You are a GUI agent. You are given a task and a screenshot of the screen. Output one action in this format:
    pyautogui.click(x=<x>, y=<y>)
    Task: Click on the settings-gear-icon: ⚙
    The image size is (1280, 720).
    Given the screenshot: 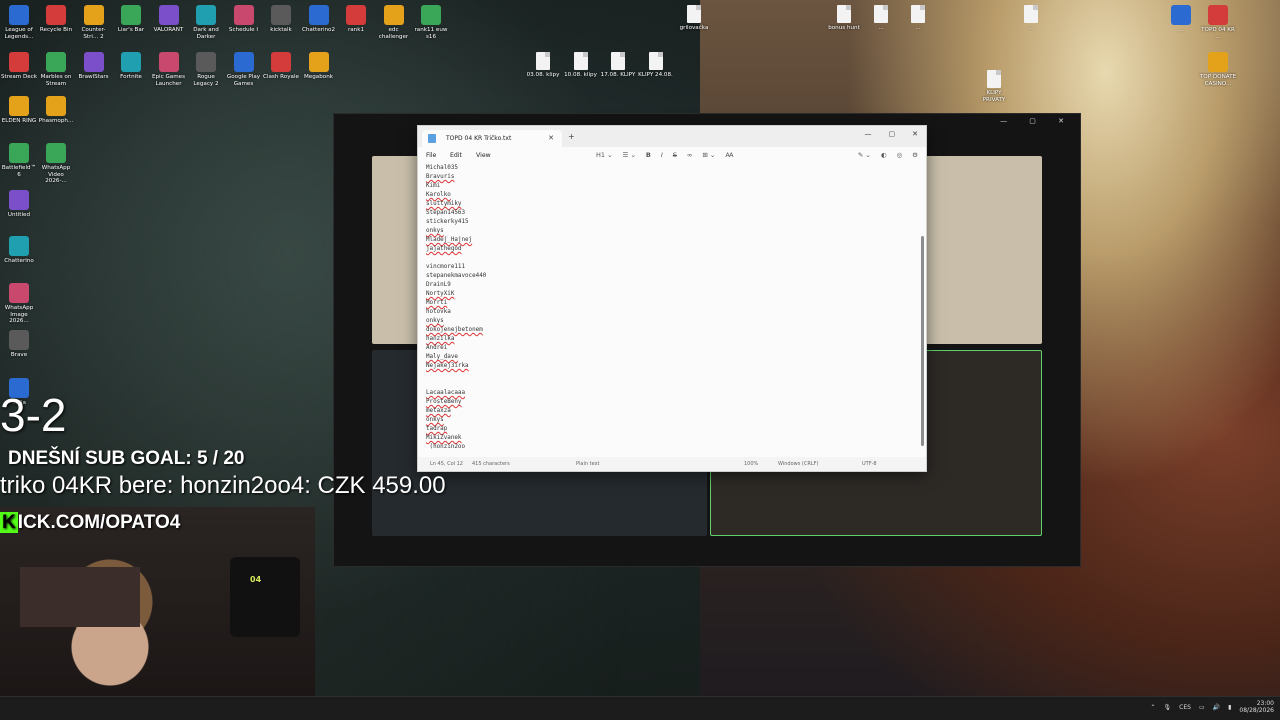 What is the action you would take?
    pyautogui.click(x=915, y=155)
    